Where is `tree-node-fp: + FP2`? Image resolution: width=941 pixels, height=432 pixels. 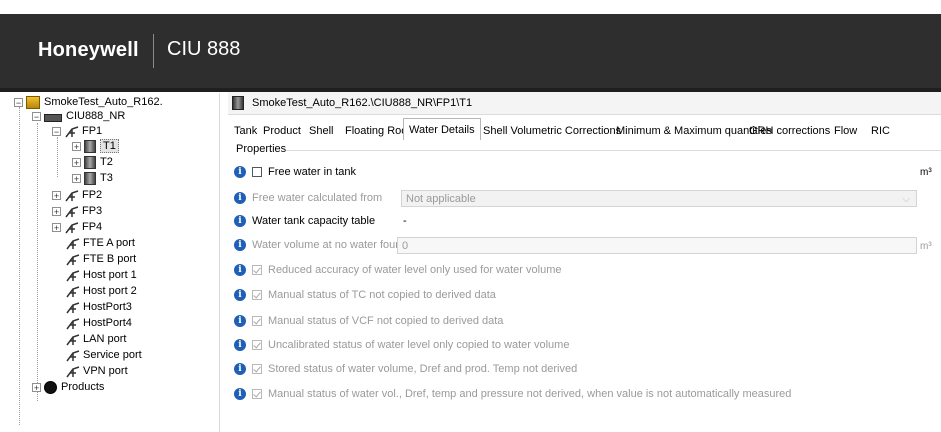 tree-node-fp: + FP2 is located at coordinates (77, 195).